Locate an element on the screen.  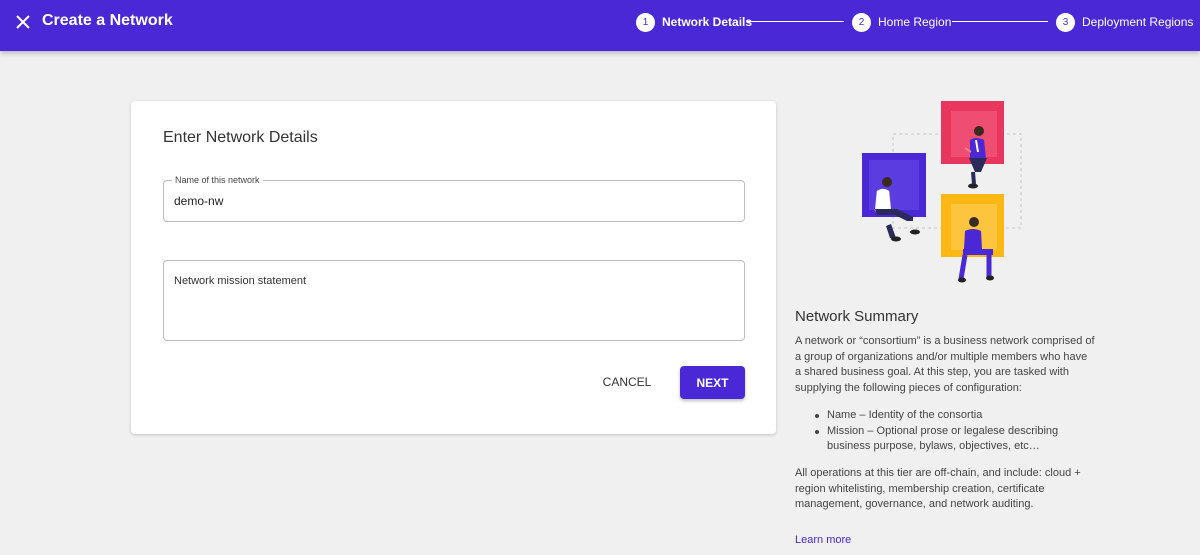
cancel-button: CANCEL is located at coordinates (627, 382).